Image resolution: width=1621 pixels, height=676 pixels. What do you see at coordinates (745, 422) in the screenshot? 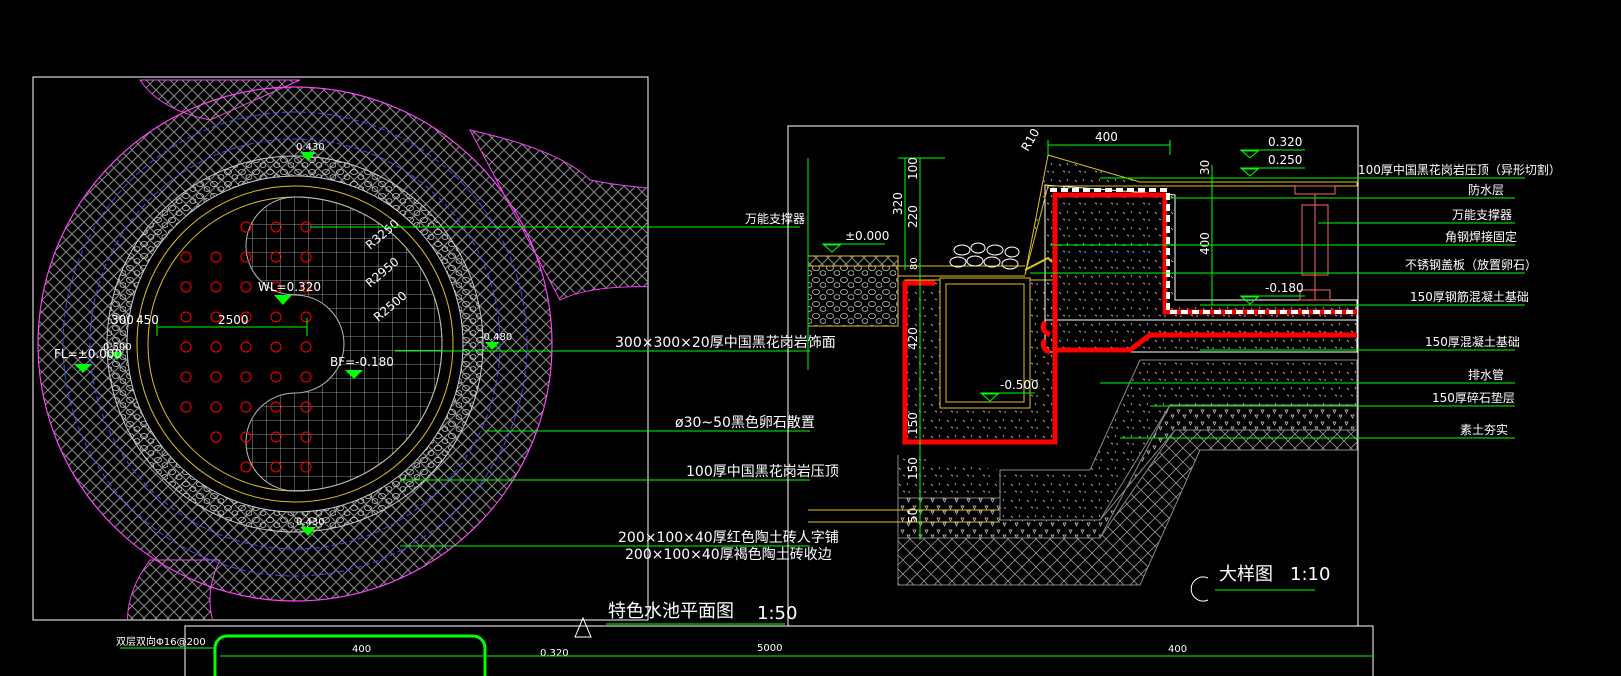
I see `plan-callout-3: ø30~50黑色卵石散置` at bounding box center [745, 422].